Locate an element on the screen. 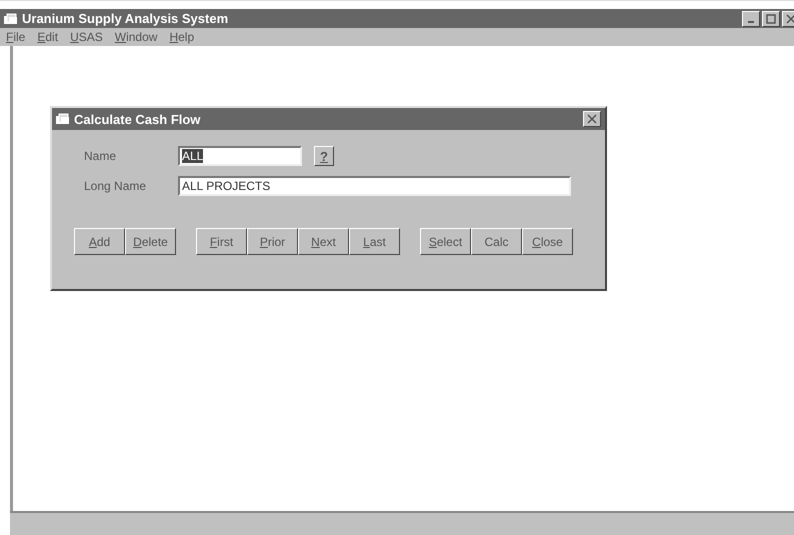 The image size is (794, 535). dialog-button: First is located at coordinates (221, 241).